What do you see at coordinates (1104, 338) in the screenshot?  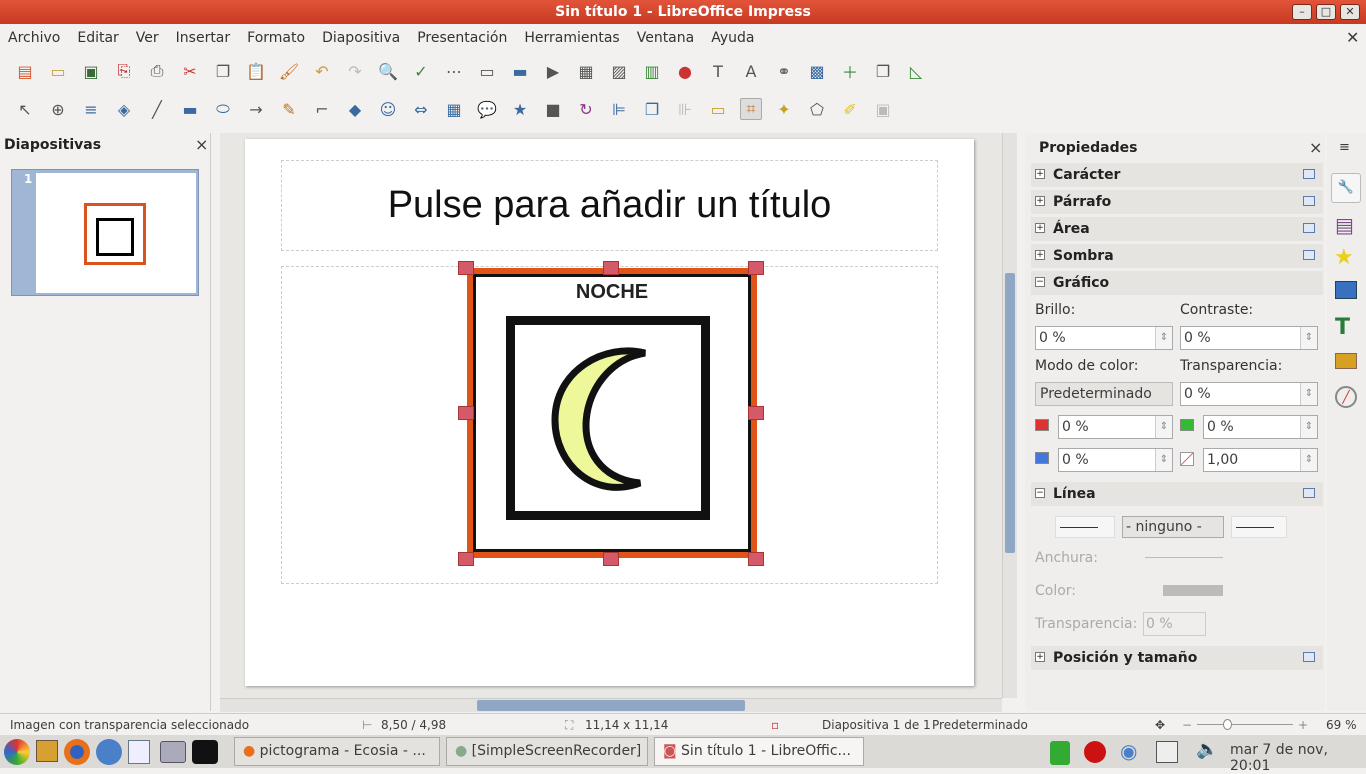 I see `brillo-spinbox: 0 %` at bounding box center [1104, 338].